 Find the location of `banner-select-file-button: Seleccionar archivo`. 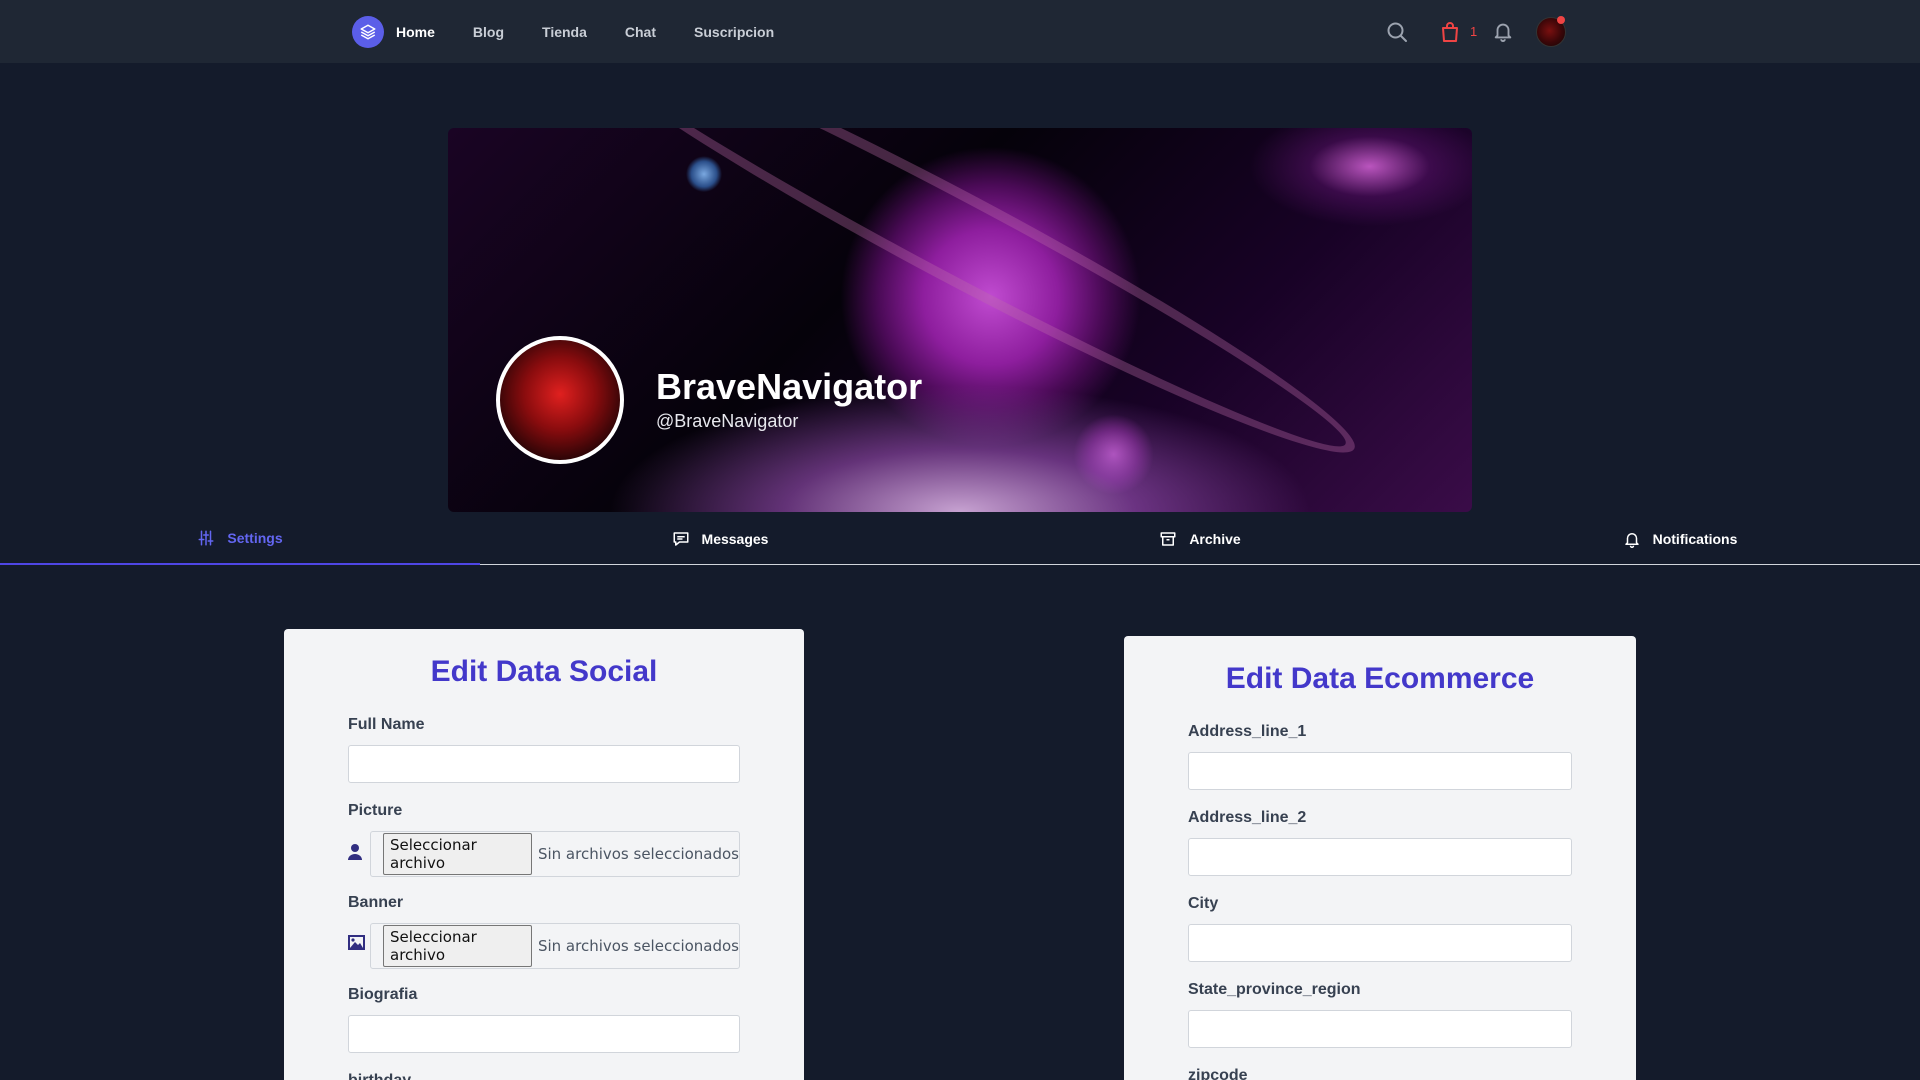

banner-select-file-button: Seleccionar archivo is located at coordinates (457, 946).